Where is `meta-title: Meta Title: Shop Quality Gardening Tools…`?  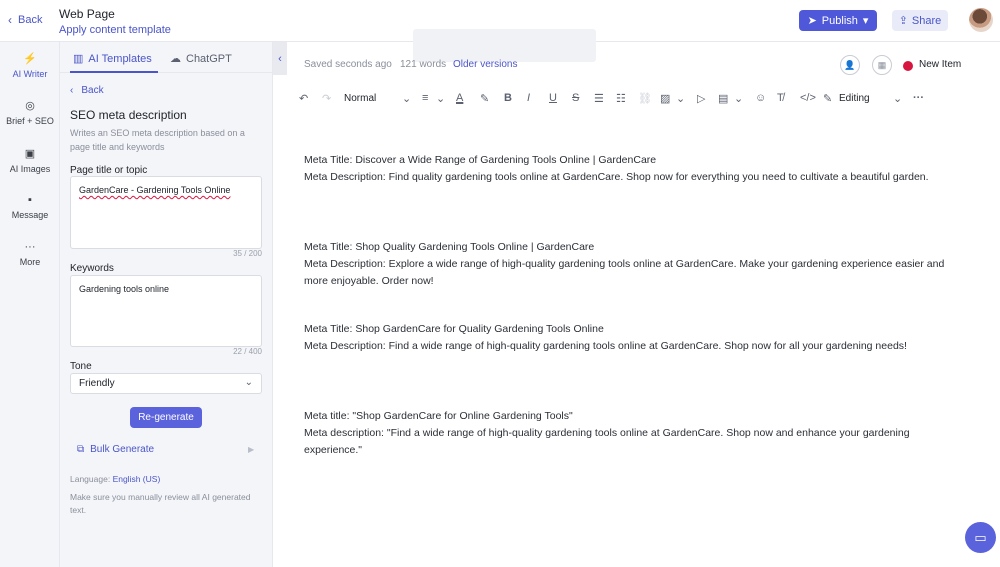
meta-title: Meta Title: Shop Quality Gardening Tools… is located at coordinates (449, 247).